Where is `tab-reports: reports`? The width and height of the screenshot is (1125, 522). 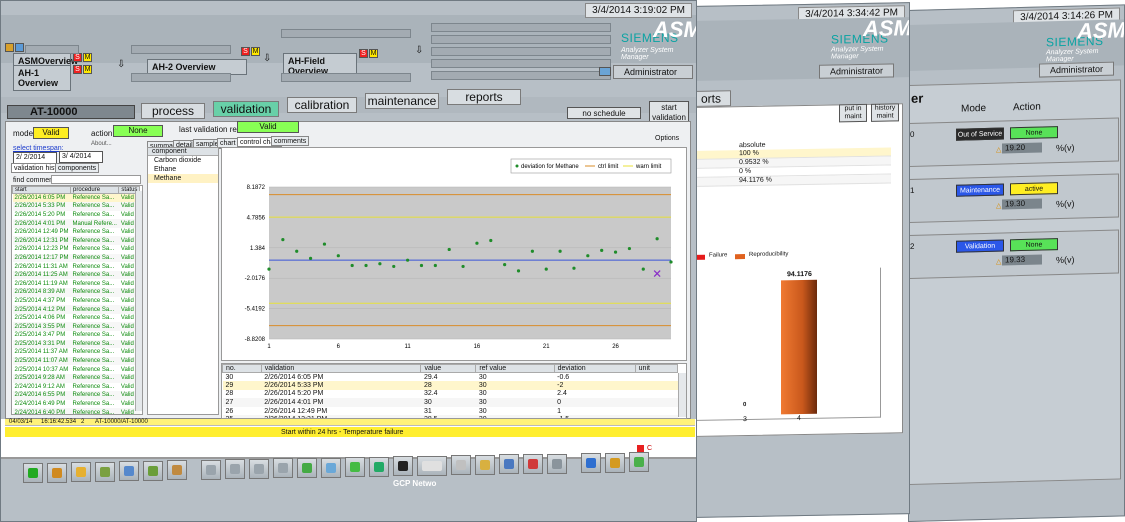 tab-reports: reports is located at coordinates (484, 97).